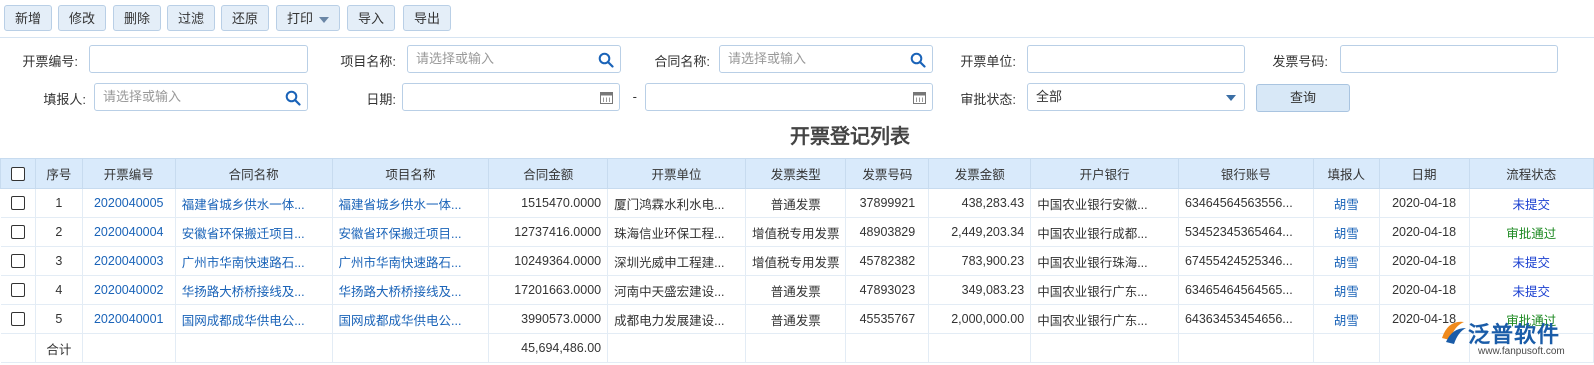  Describe the element at coordinates (59, 290) in the screenshot. I see `cell-seq: 4` at that location.